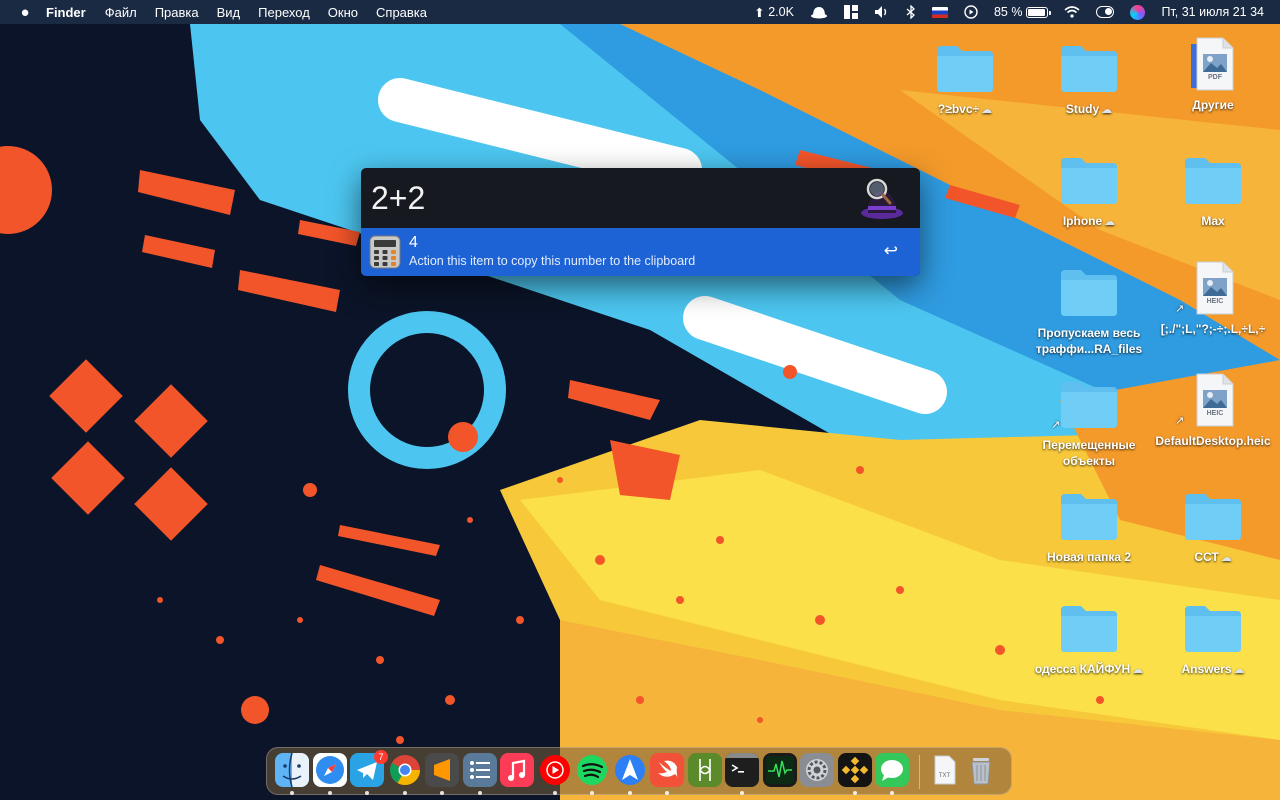  Describe the element at coordinates (381, 757) in the screenshot. I see `telegram-notification-badge: 7` at that location.